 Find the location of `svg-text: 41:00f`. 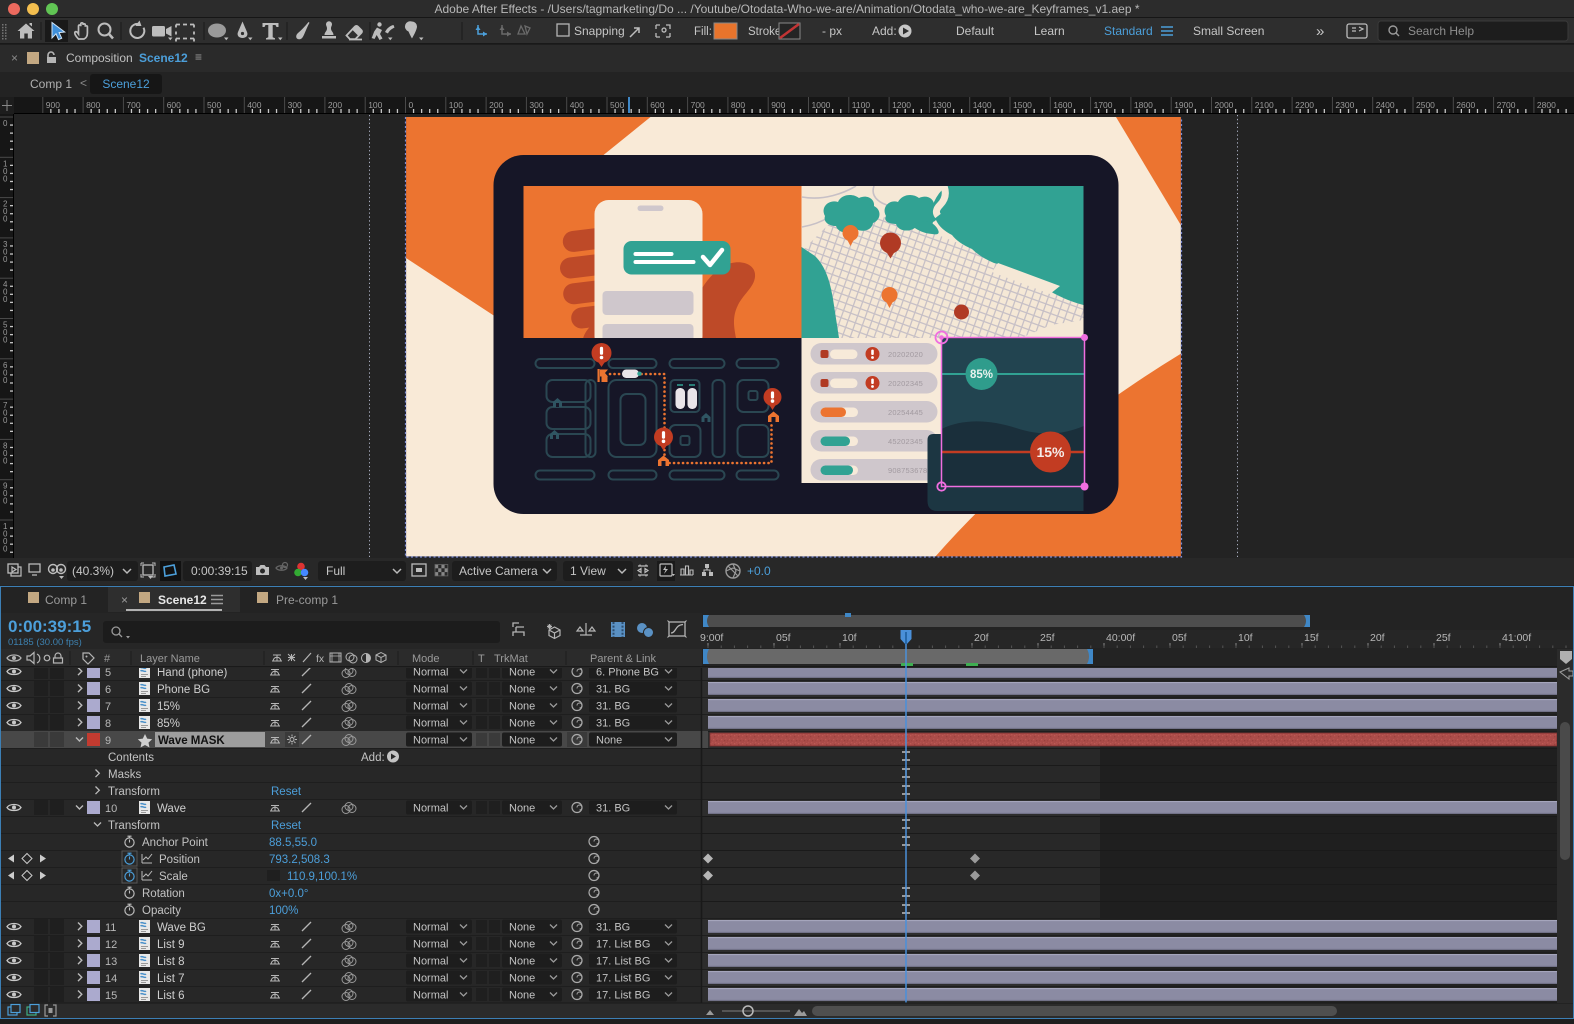

svg-text: 41:00f is located at coordinates (1516, 638).